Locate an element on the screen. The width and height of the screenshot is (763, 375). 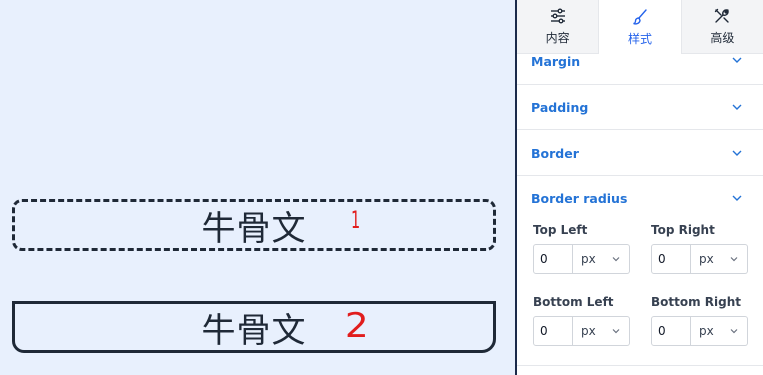
corner-bottom-left: Bottom Left px is located at coordinates (583, 320).